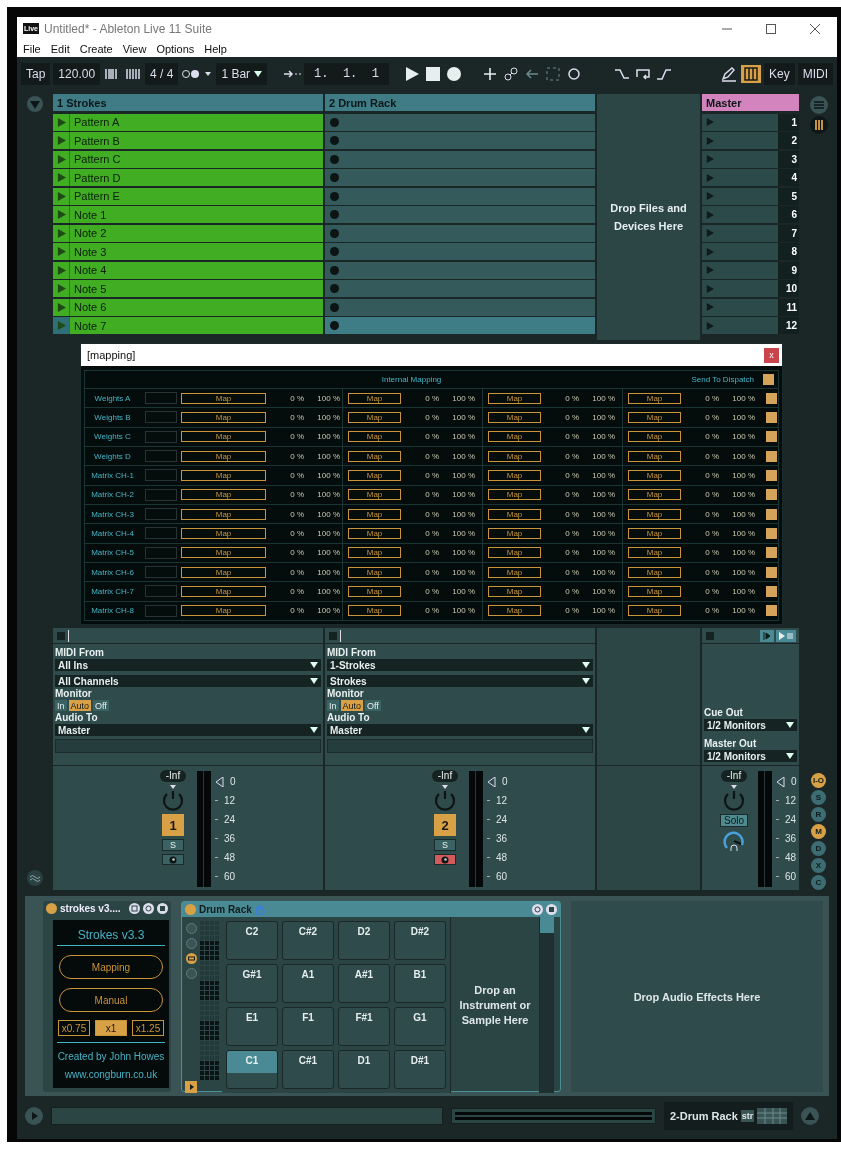 This screenshot has width=841, height=1149. What do you see at coordinates (818, 780) in the screenshot?
I see `section-toggle: I-O` at bounding box center [818, 780].